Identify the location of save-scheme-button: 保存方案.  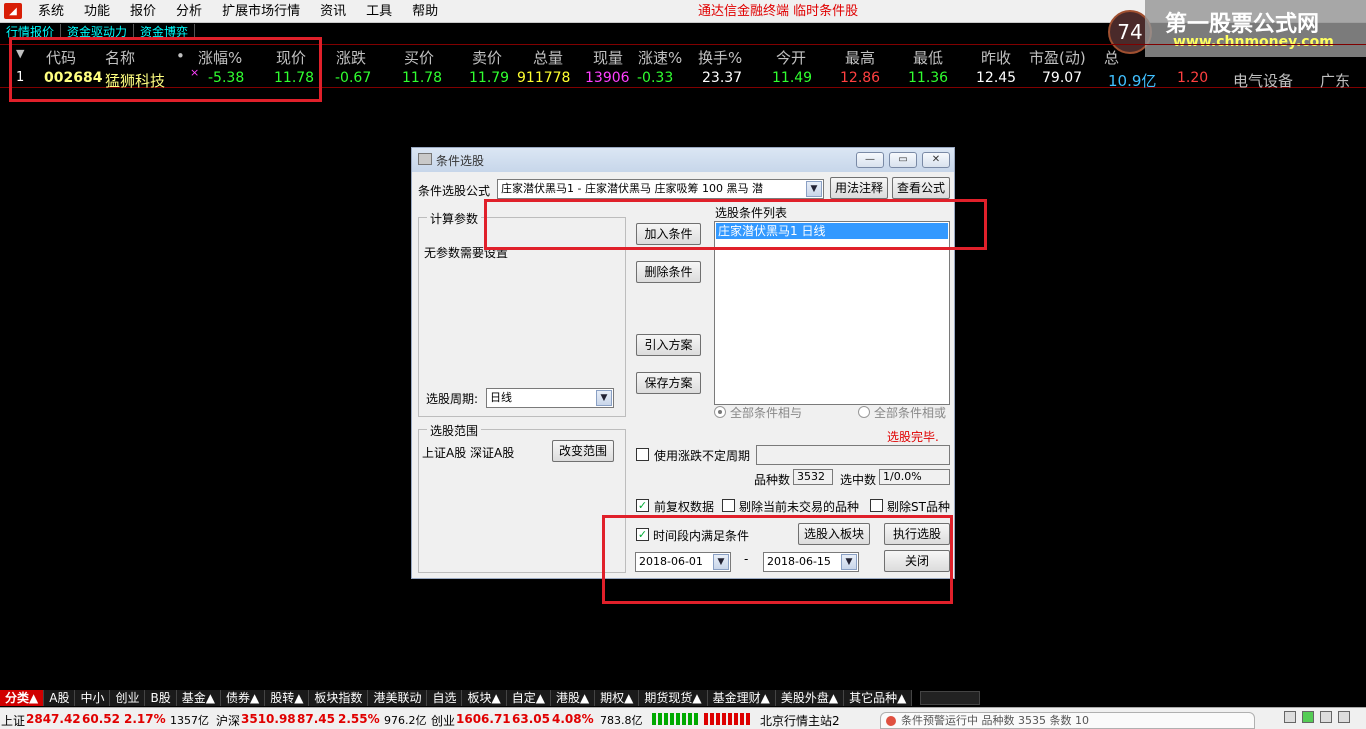
(668, 383).